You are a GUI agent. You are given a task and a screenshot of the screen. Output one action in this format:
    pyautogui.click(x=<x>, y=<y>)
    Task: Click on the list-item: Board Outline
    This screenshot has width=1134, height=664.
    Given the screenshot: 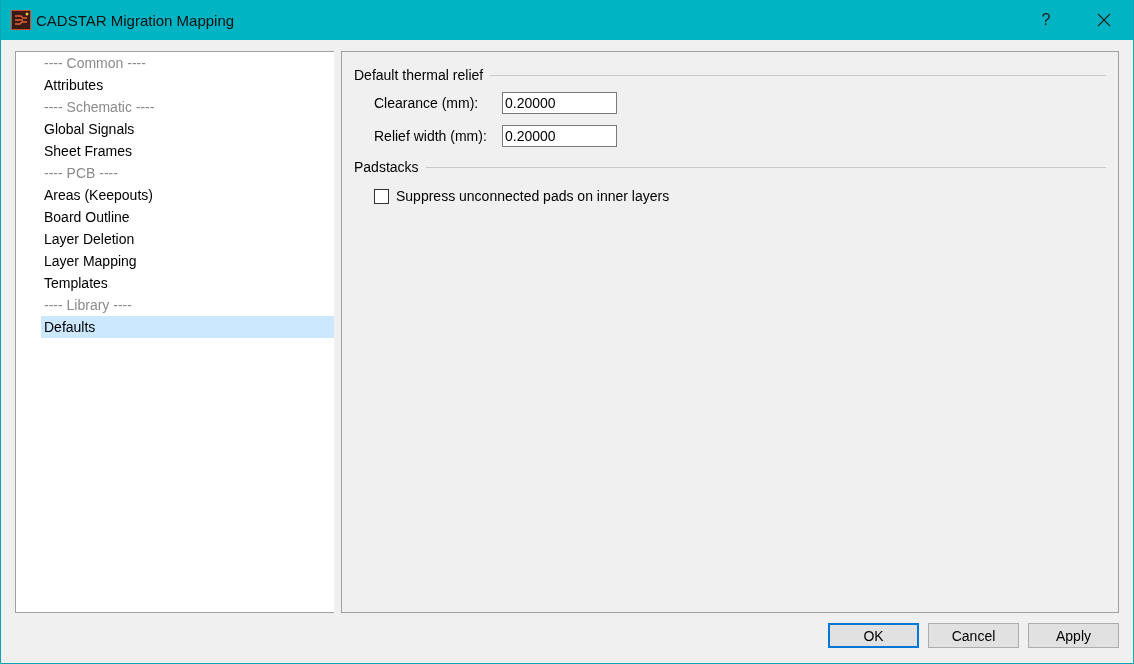 What is the action you would take?
    pyautogui.click(x=187, y=217)
    